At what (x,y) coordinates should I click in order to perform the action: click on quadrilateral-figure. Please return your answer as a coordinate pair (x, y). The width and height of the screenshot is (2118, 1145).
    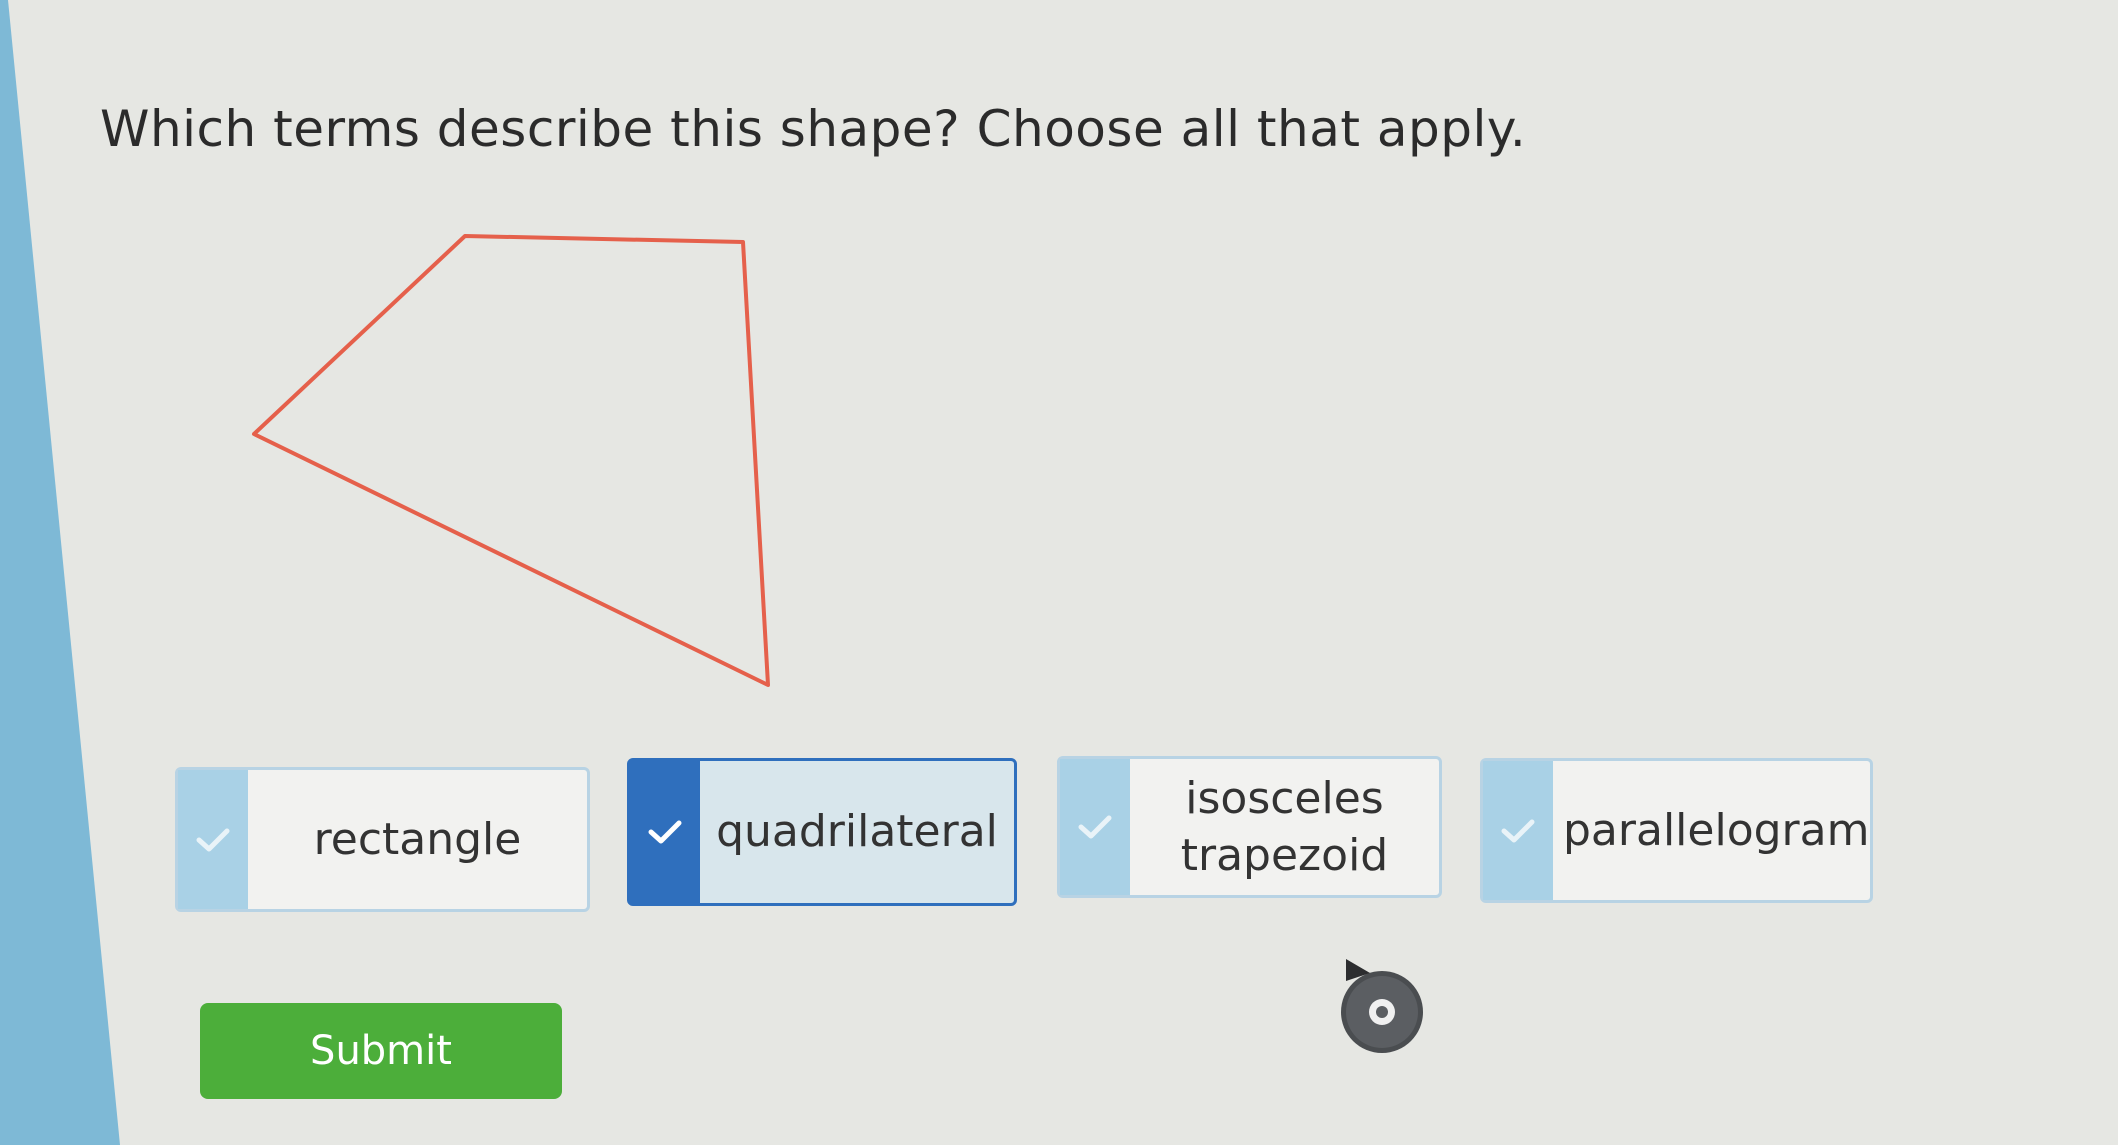
    Looking at the image, I should click on (511, 460).